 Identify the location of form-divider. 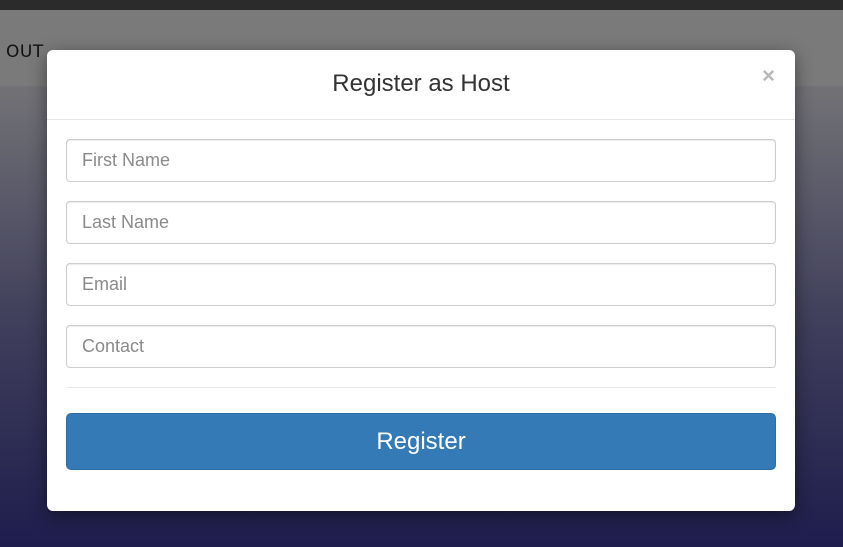
(421, 387).